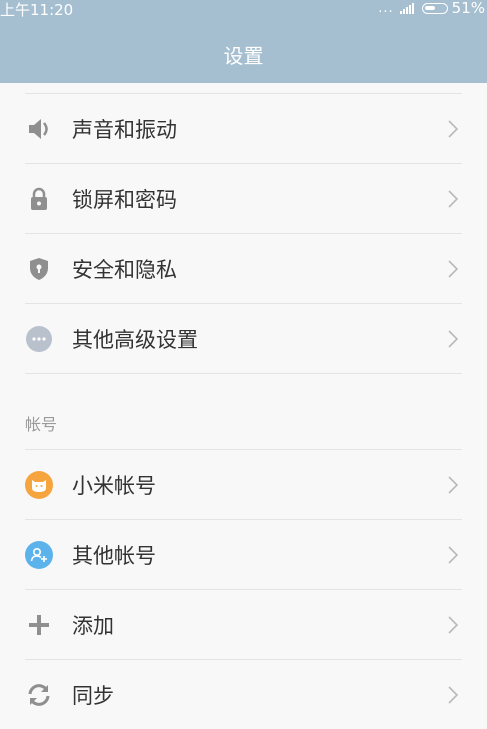 The height and width of the screenshot is (729, 487). Describe the element at coordinates (37, 10) in the screenshot. I see `status-time: 上午11:20` at that location.